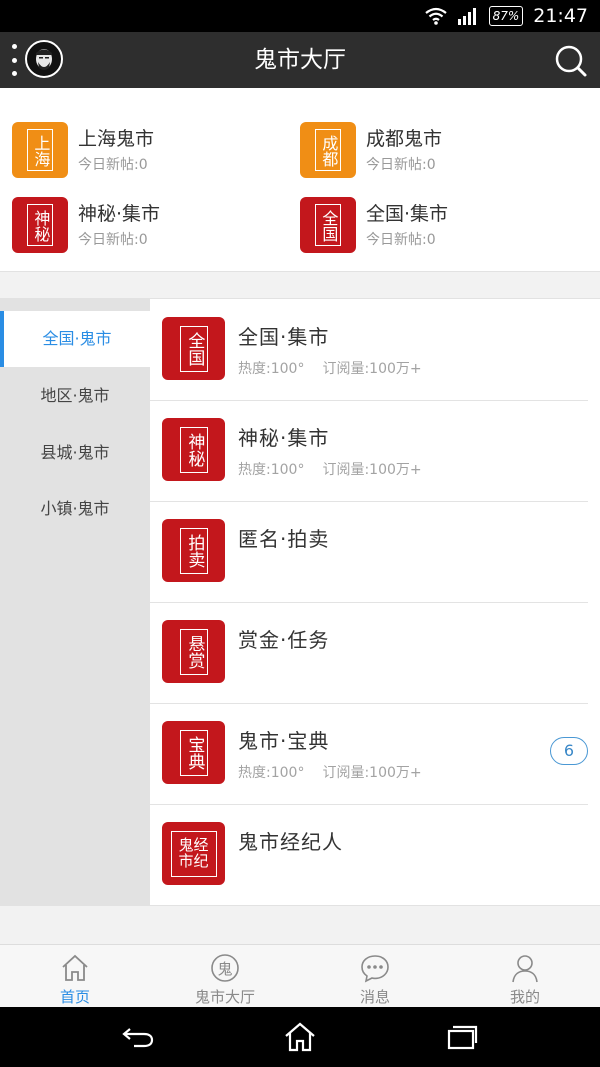 Image resolution: width=600 pixels, height=1067 pixels. What do you see at coordinates (40, 150) in the screenshot?
I see `market-seal-icon: 上海` at bounding box center [40, 150].